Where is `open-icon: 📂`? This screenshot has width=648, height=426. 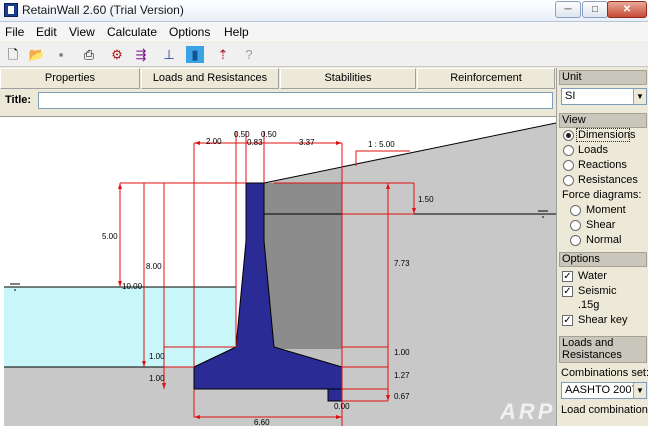 open-icon: 📂 is located at coordinates (37, 54).